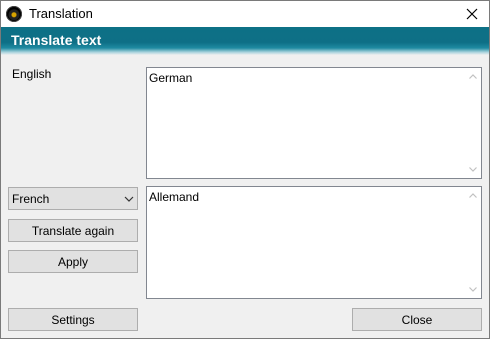 This screenshot has height=339, width=490. What do you see at coordinates (73, 198) in the screenshot?
I see `target-language-dropdown: French` at bounding box center [73, 198].